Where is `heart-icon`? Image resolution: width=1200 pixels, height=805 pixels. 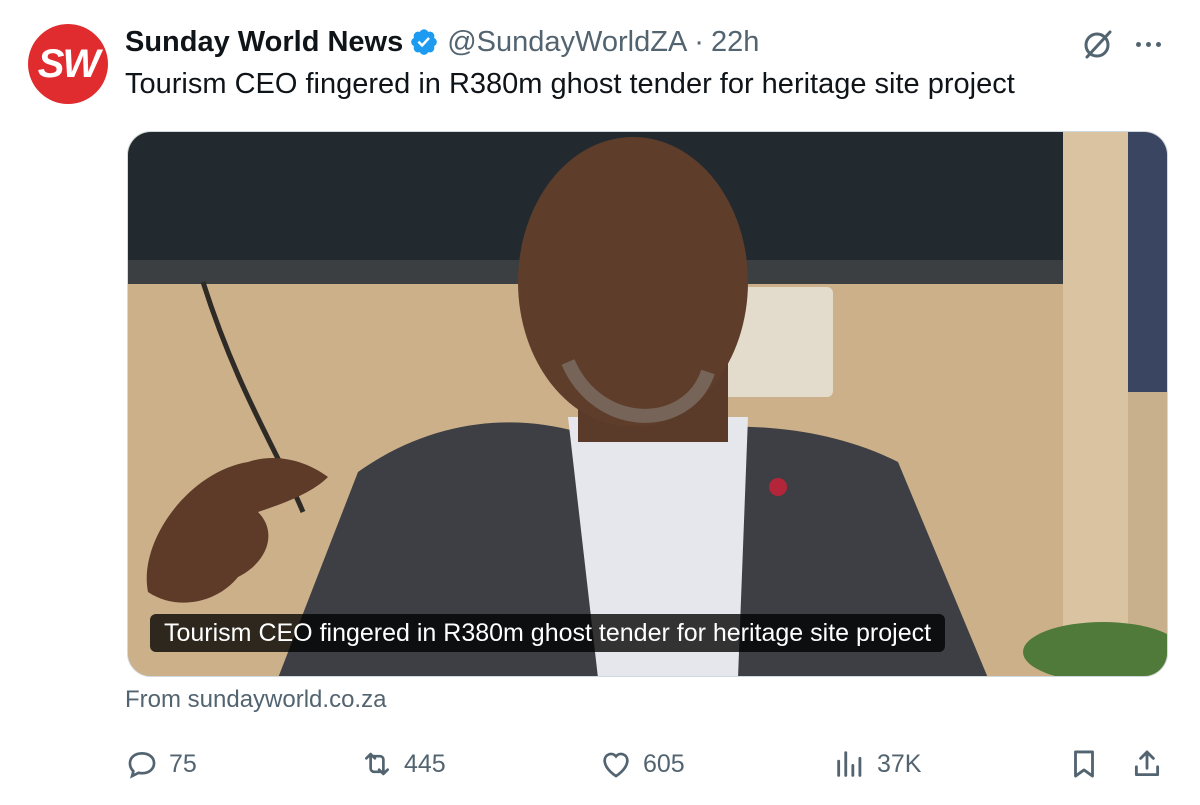 heart-icon is located at coordinates (616, 765).